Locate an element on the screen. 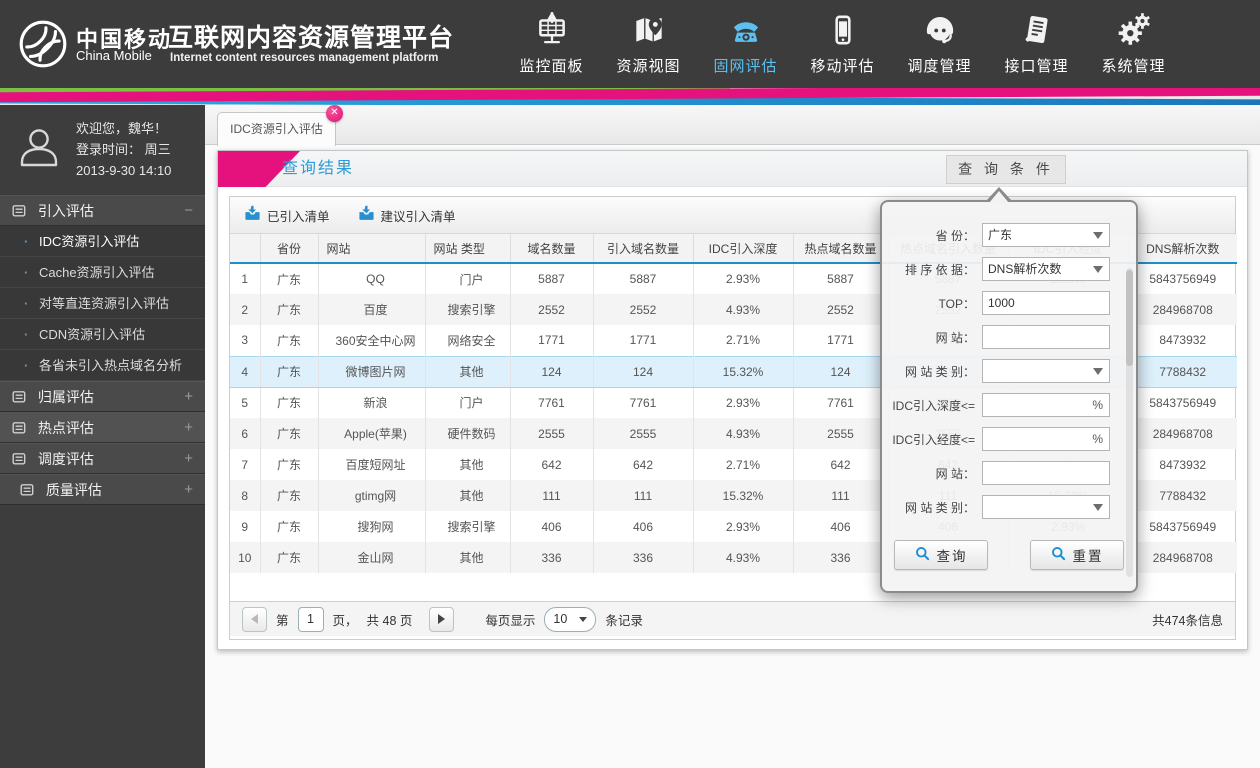 This screenshot has width=1260, height=768. table-cell: 336 is located at coordinates (552, 557).